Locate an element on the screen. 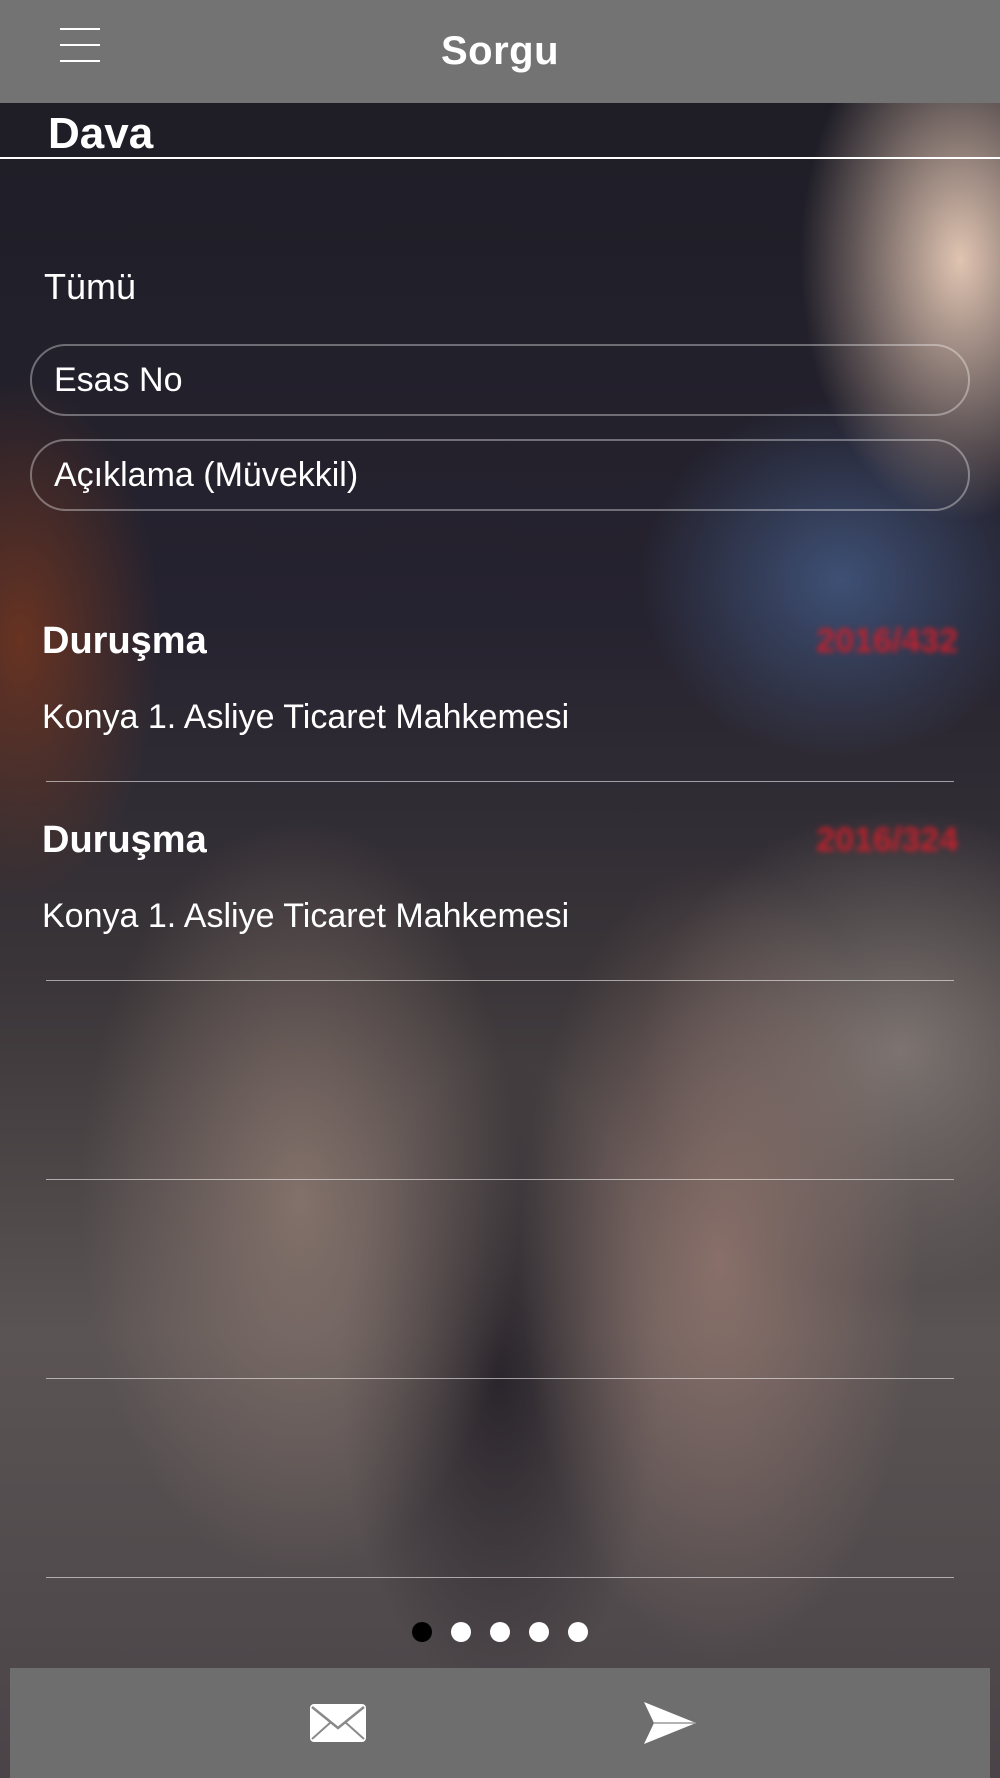 The image size is (1000, 1778). aciklama-input is located at coordinates (500, 475).